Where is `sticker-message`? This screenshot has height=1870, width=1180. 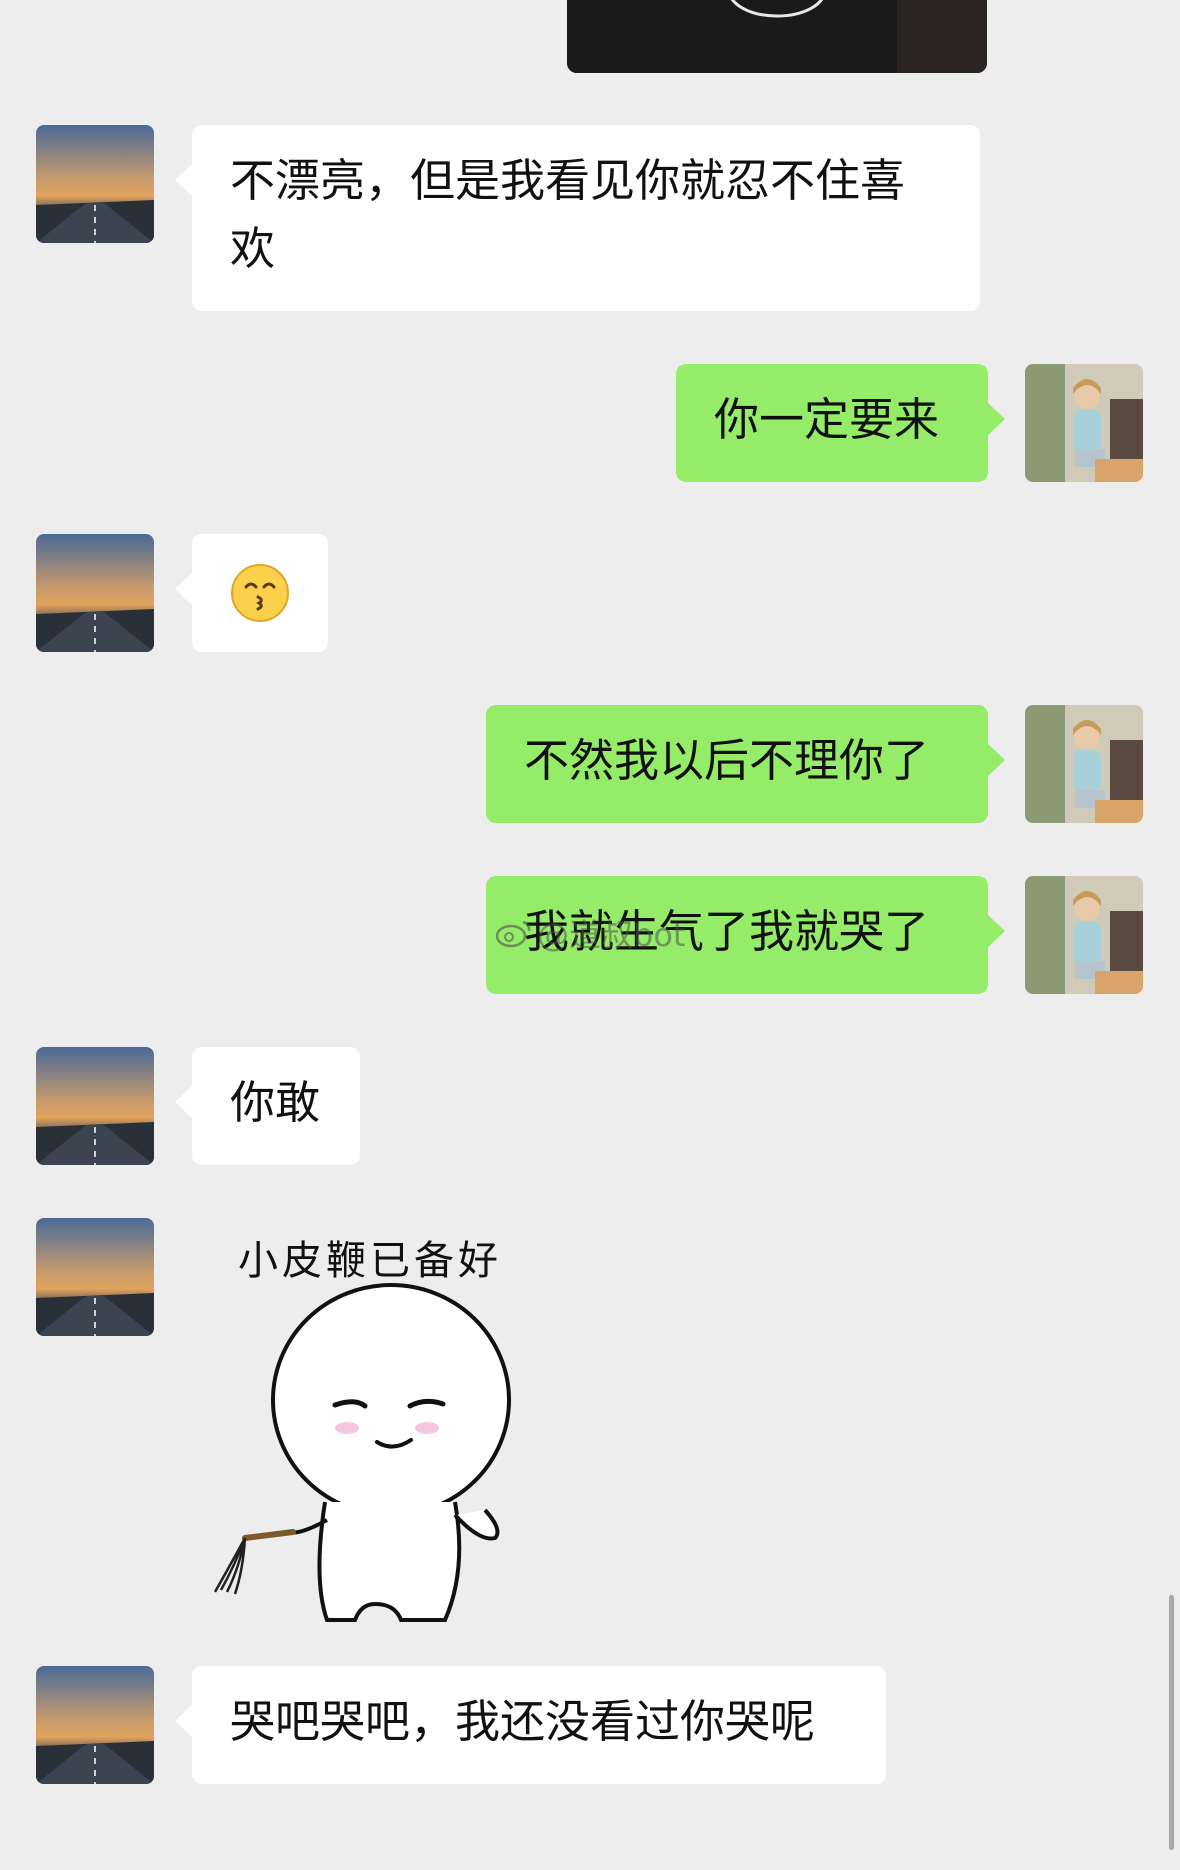 sticker-message is located at coordinates (385, 1430).